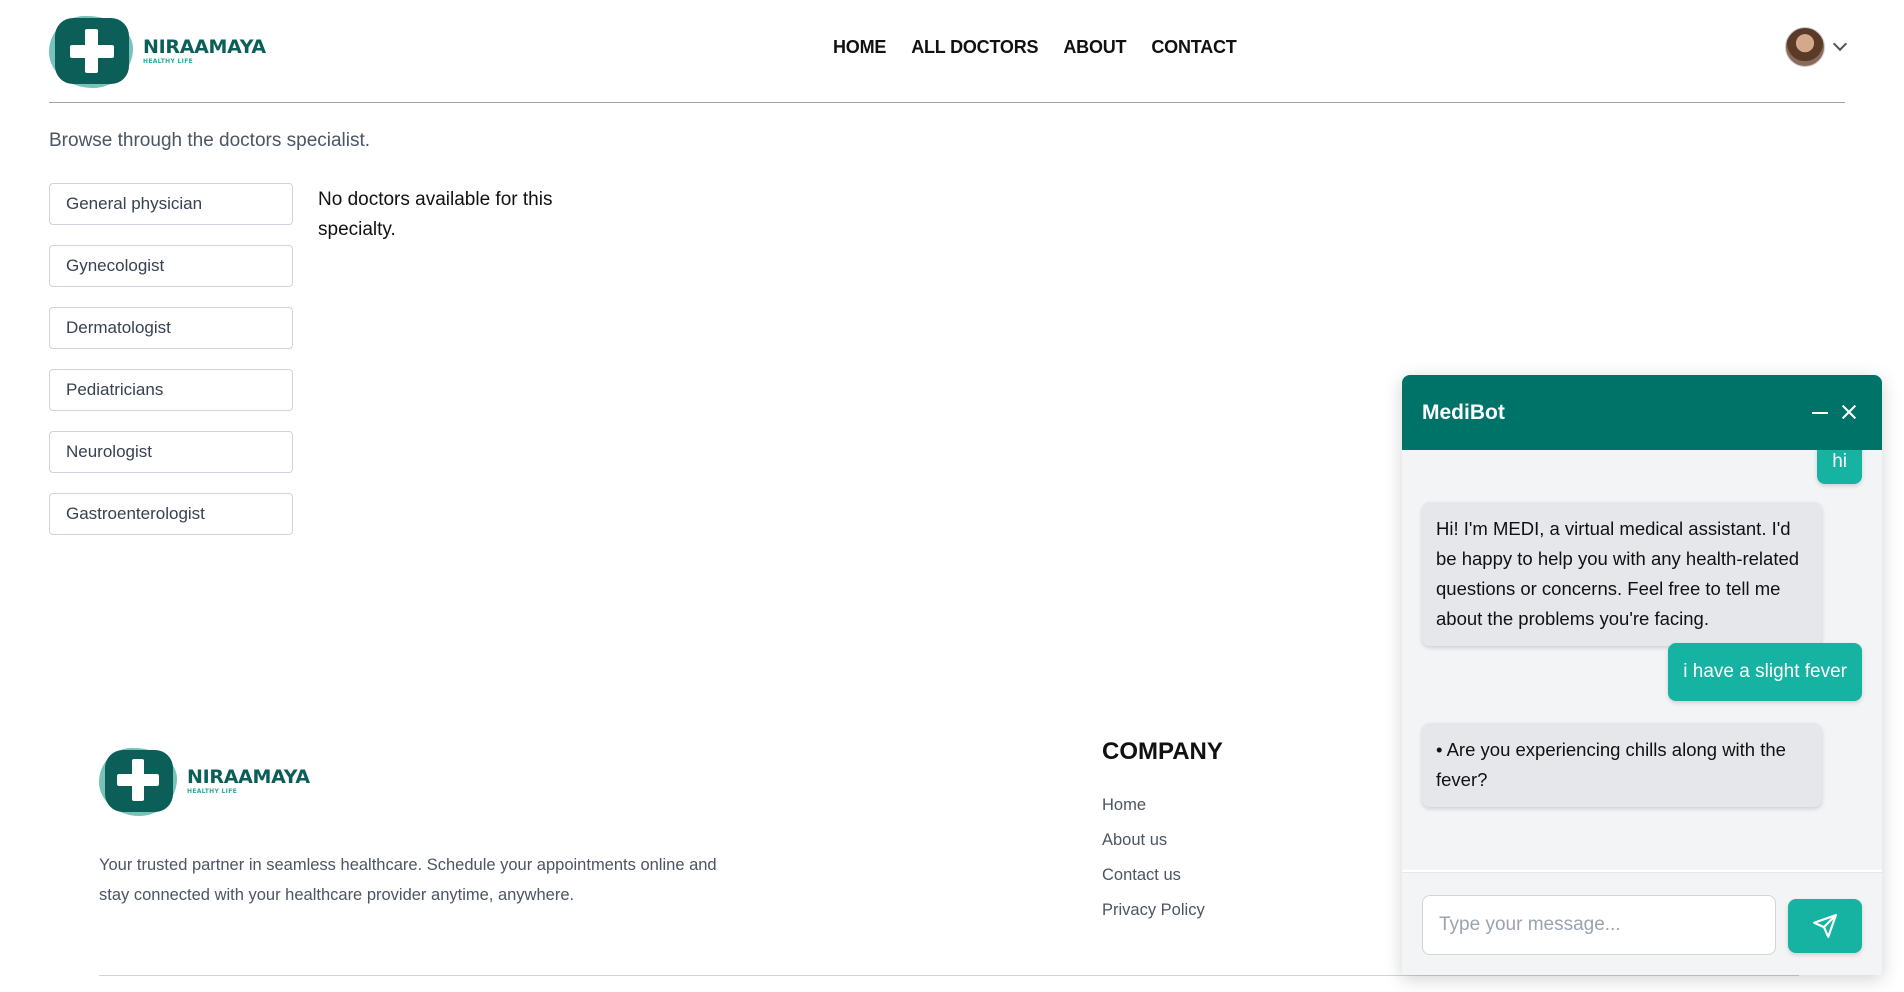 This screenshot has width=1904, height=992. What do you see at coordinates (171, 204) in the screenshot?
I see `specialty-general-physician: General physician` at bounding box center [171, 204].